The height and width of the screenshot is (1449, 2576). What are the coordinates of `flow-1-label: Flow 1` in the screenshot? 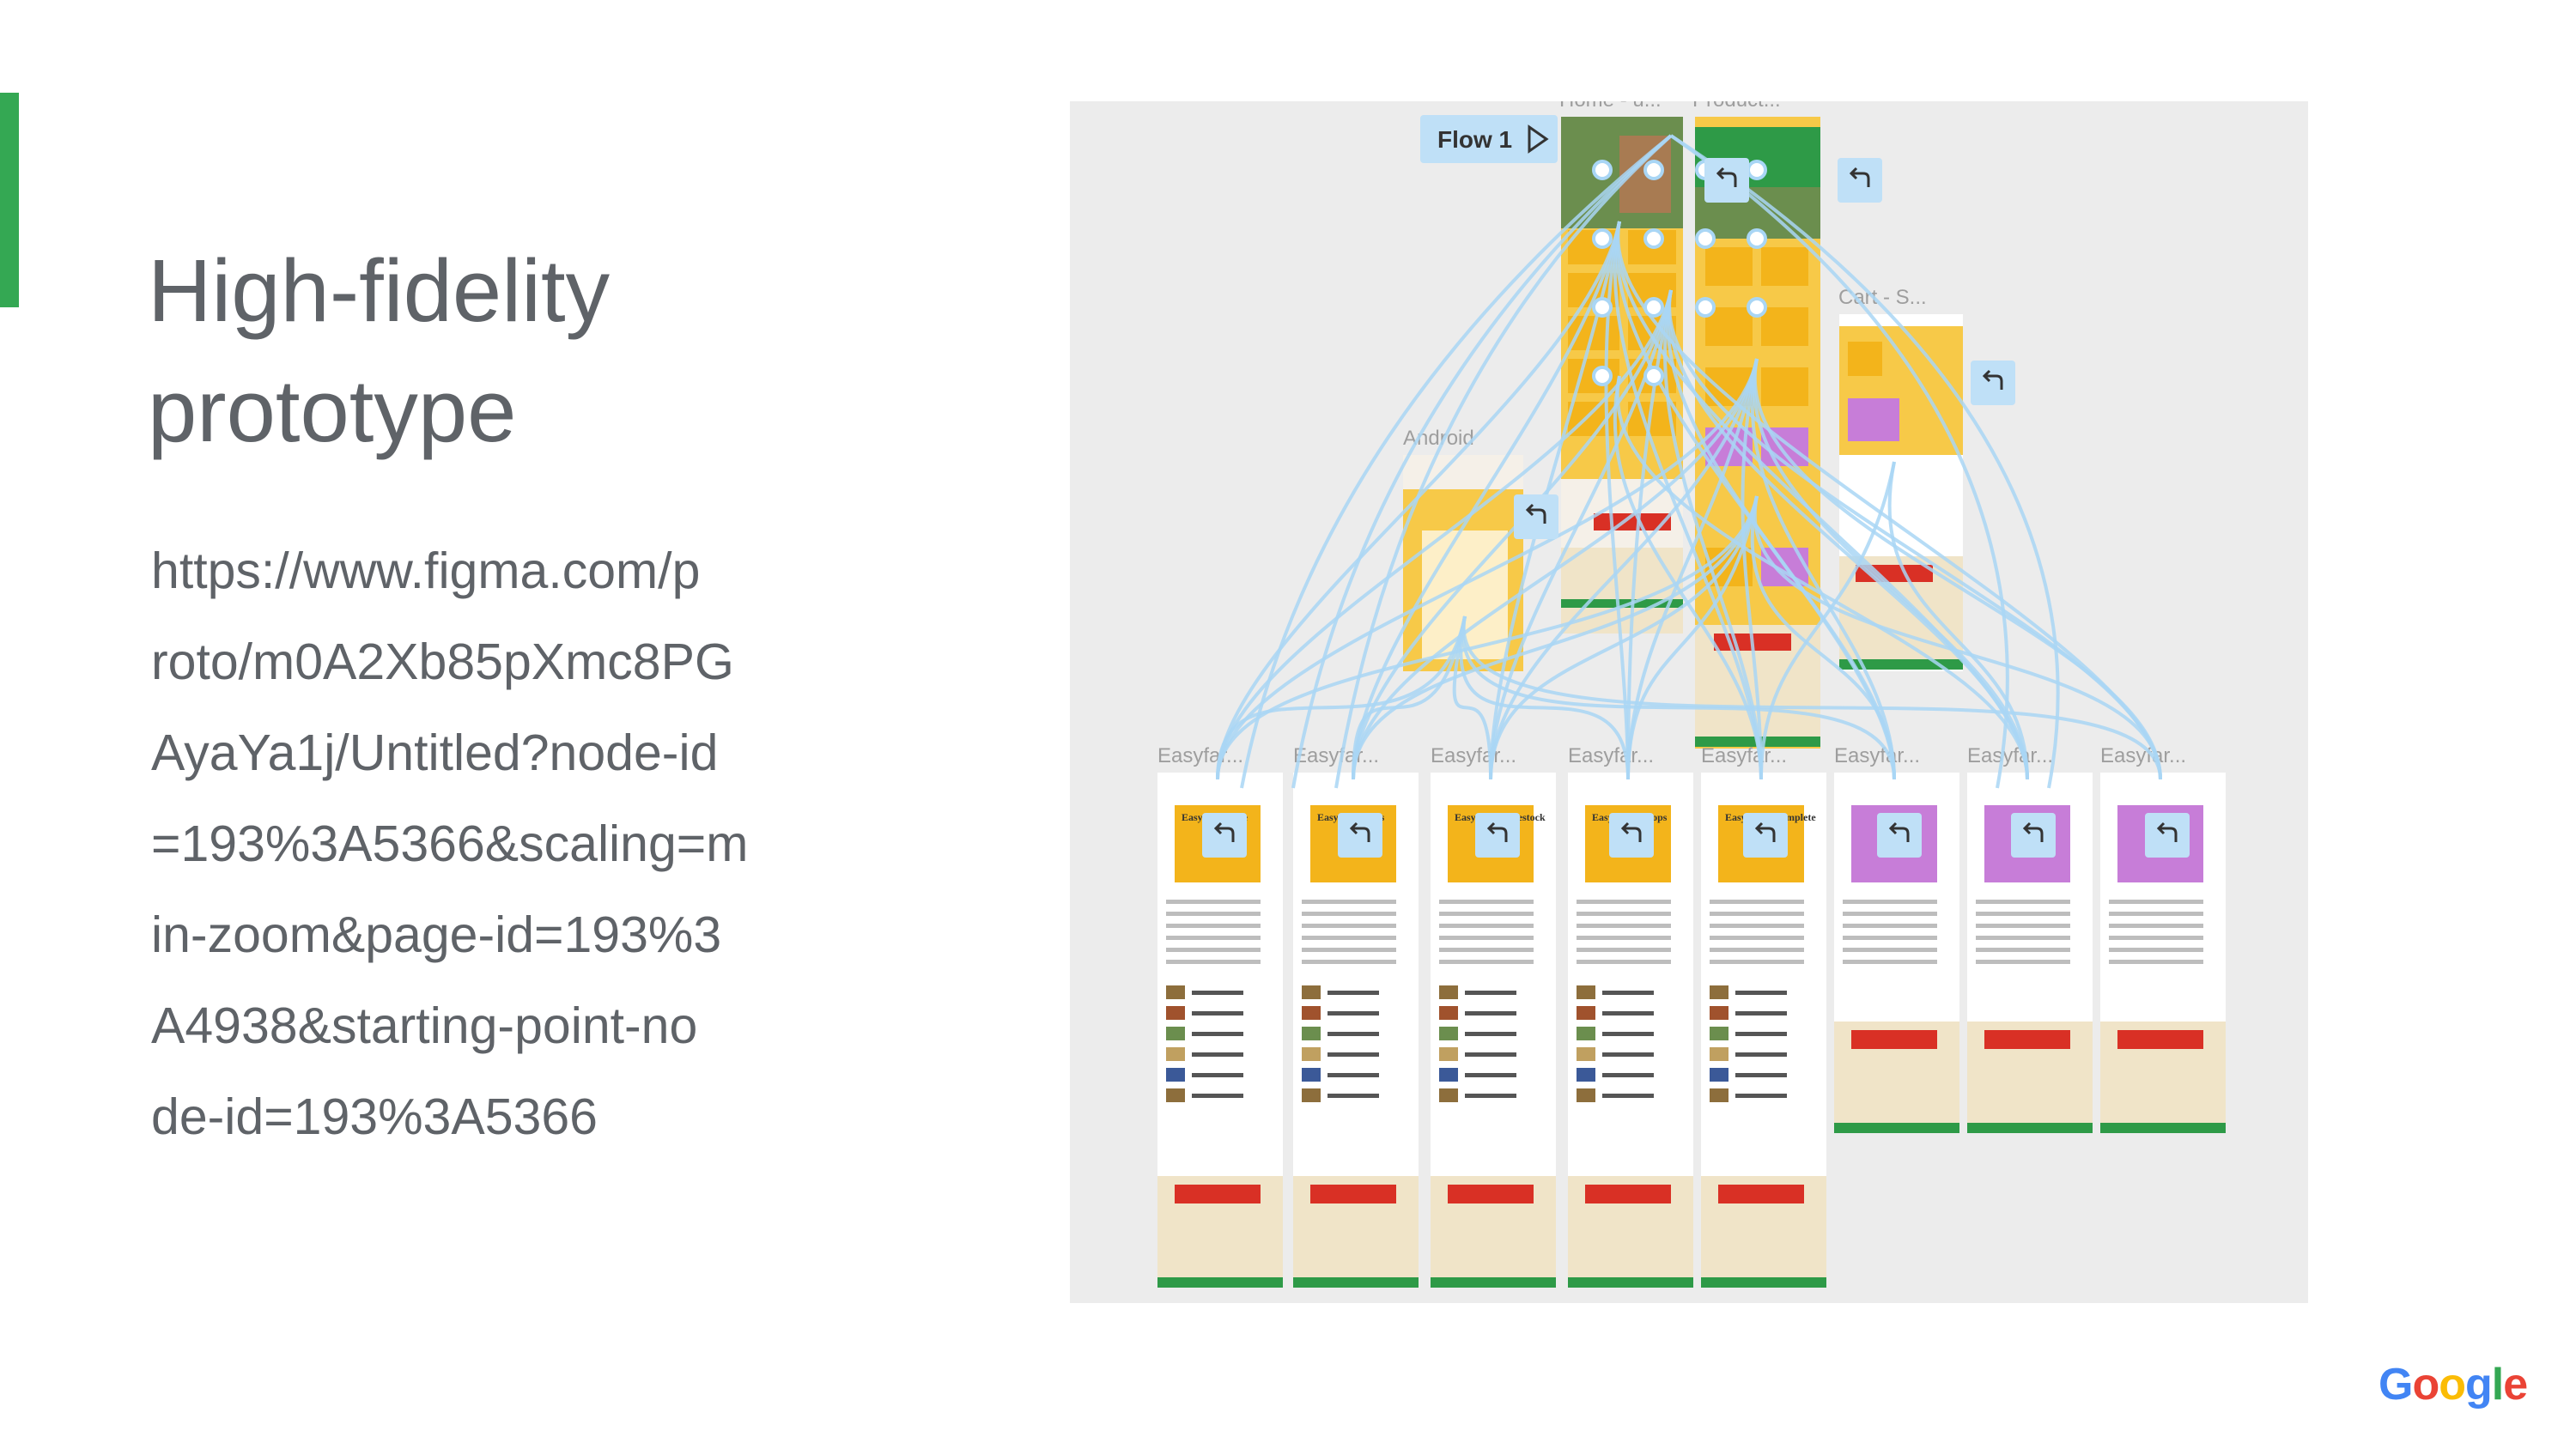 It's located at (1474, 139).